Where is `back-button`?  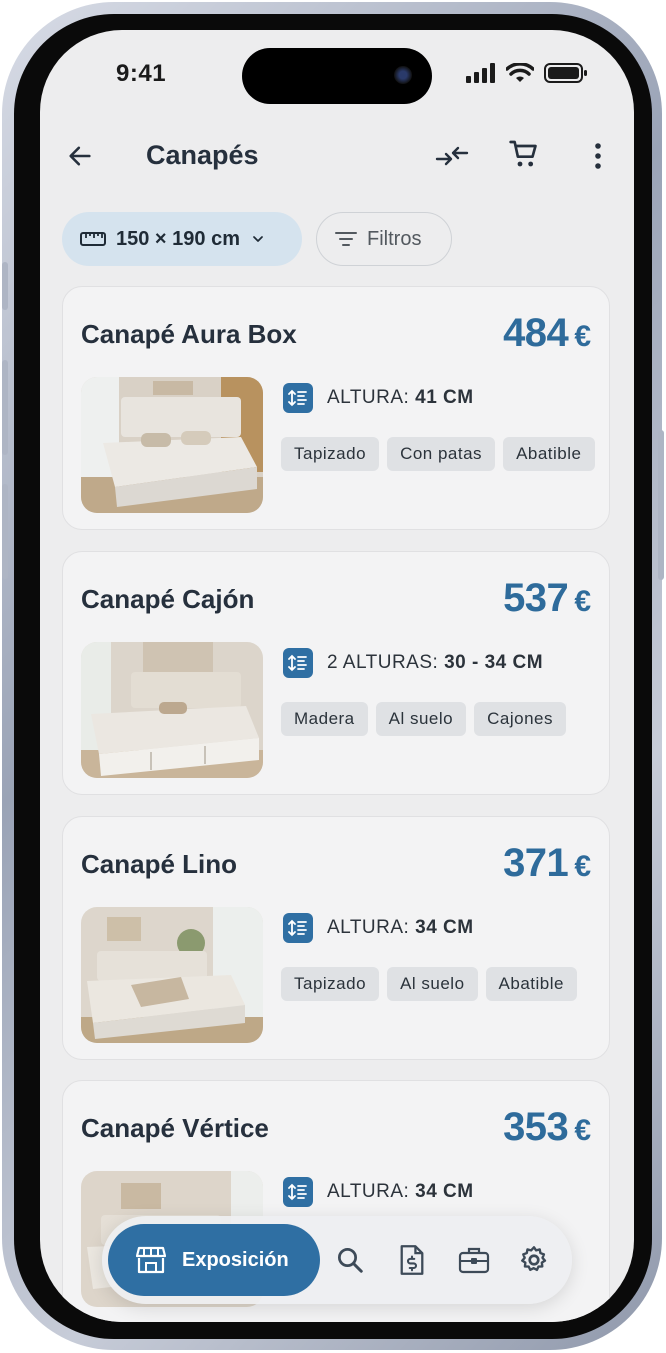
back-button is located at coordinates (80, 156).